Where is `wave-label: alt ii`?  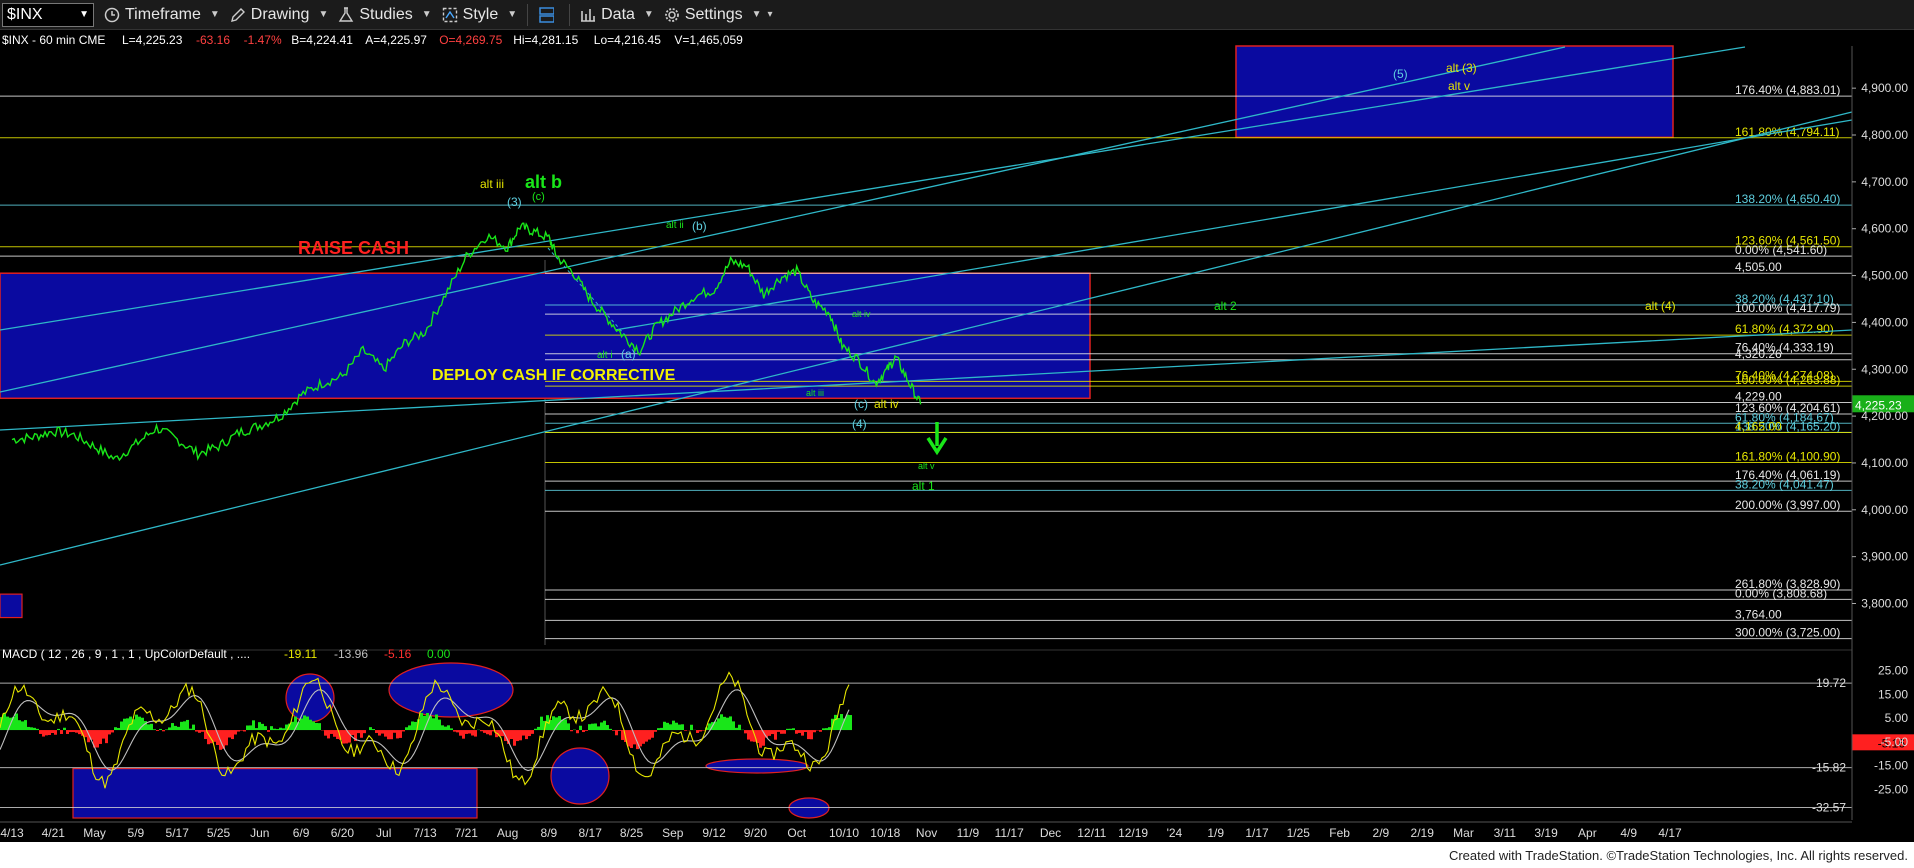 wave-label: alt ii is located at coordinates (675, 225).